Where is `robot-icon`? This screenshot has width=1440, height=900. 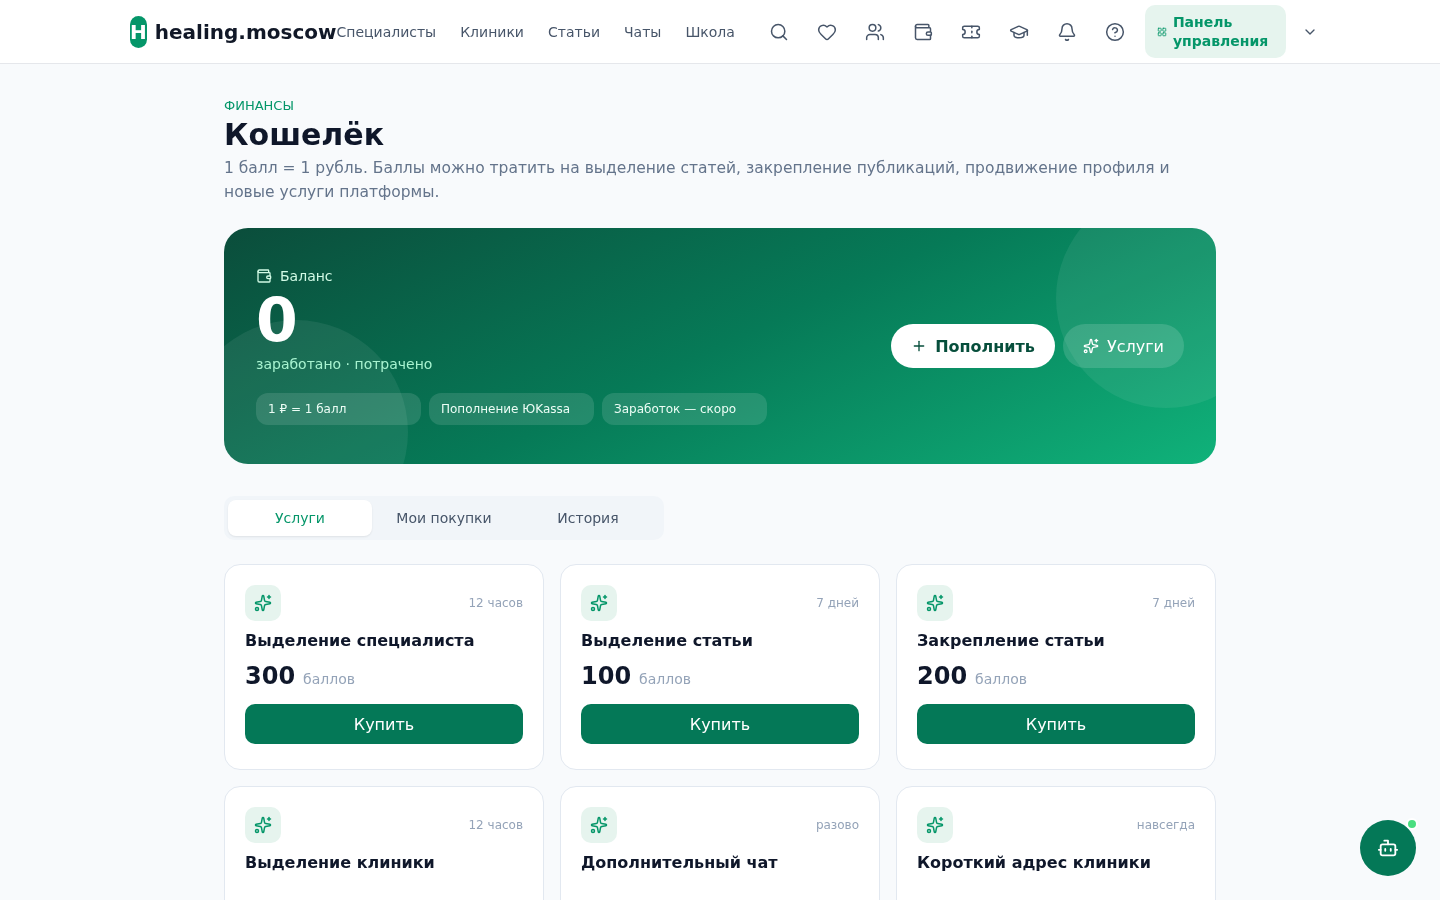 robot-icon is located at coordinates (1388, 848).